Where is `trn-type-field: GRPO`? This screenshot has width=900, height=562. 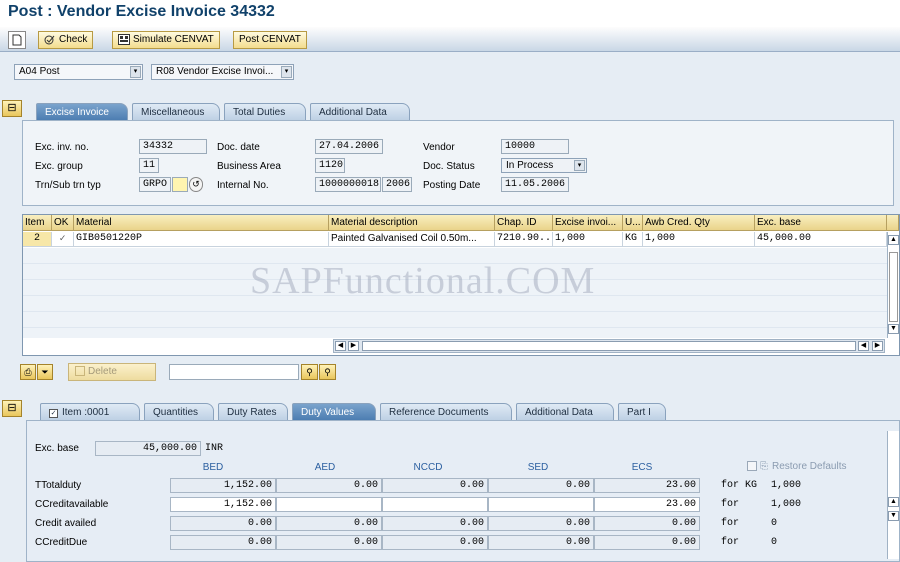
trn-type-field: GRPO is located at coordinates (155, 184).